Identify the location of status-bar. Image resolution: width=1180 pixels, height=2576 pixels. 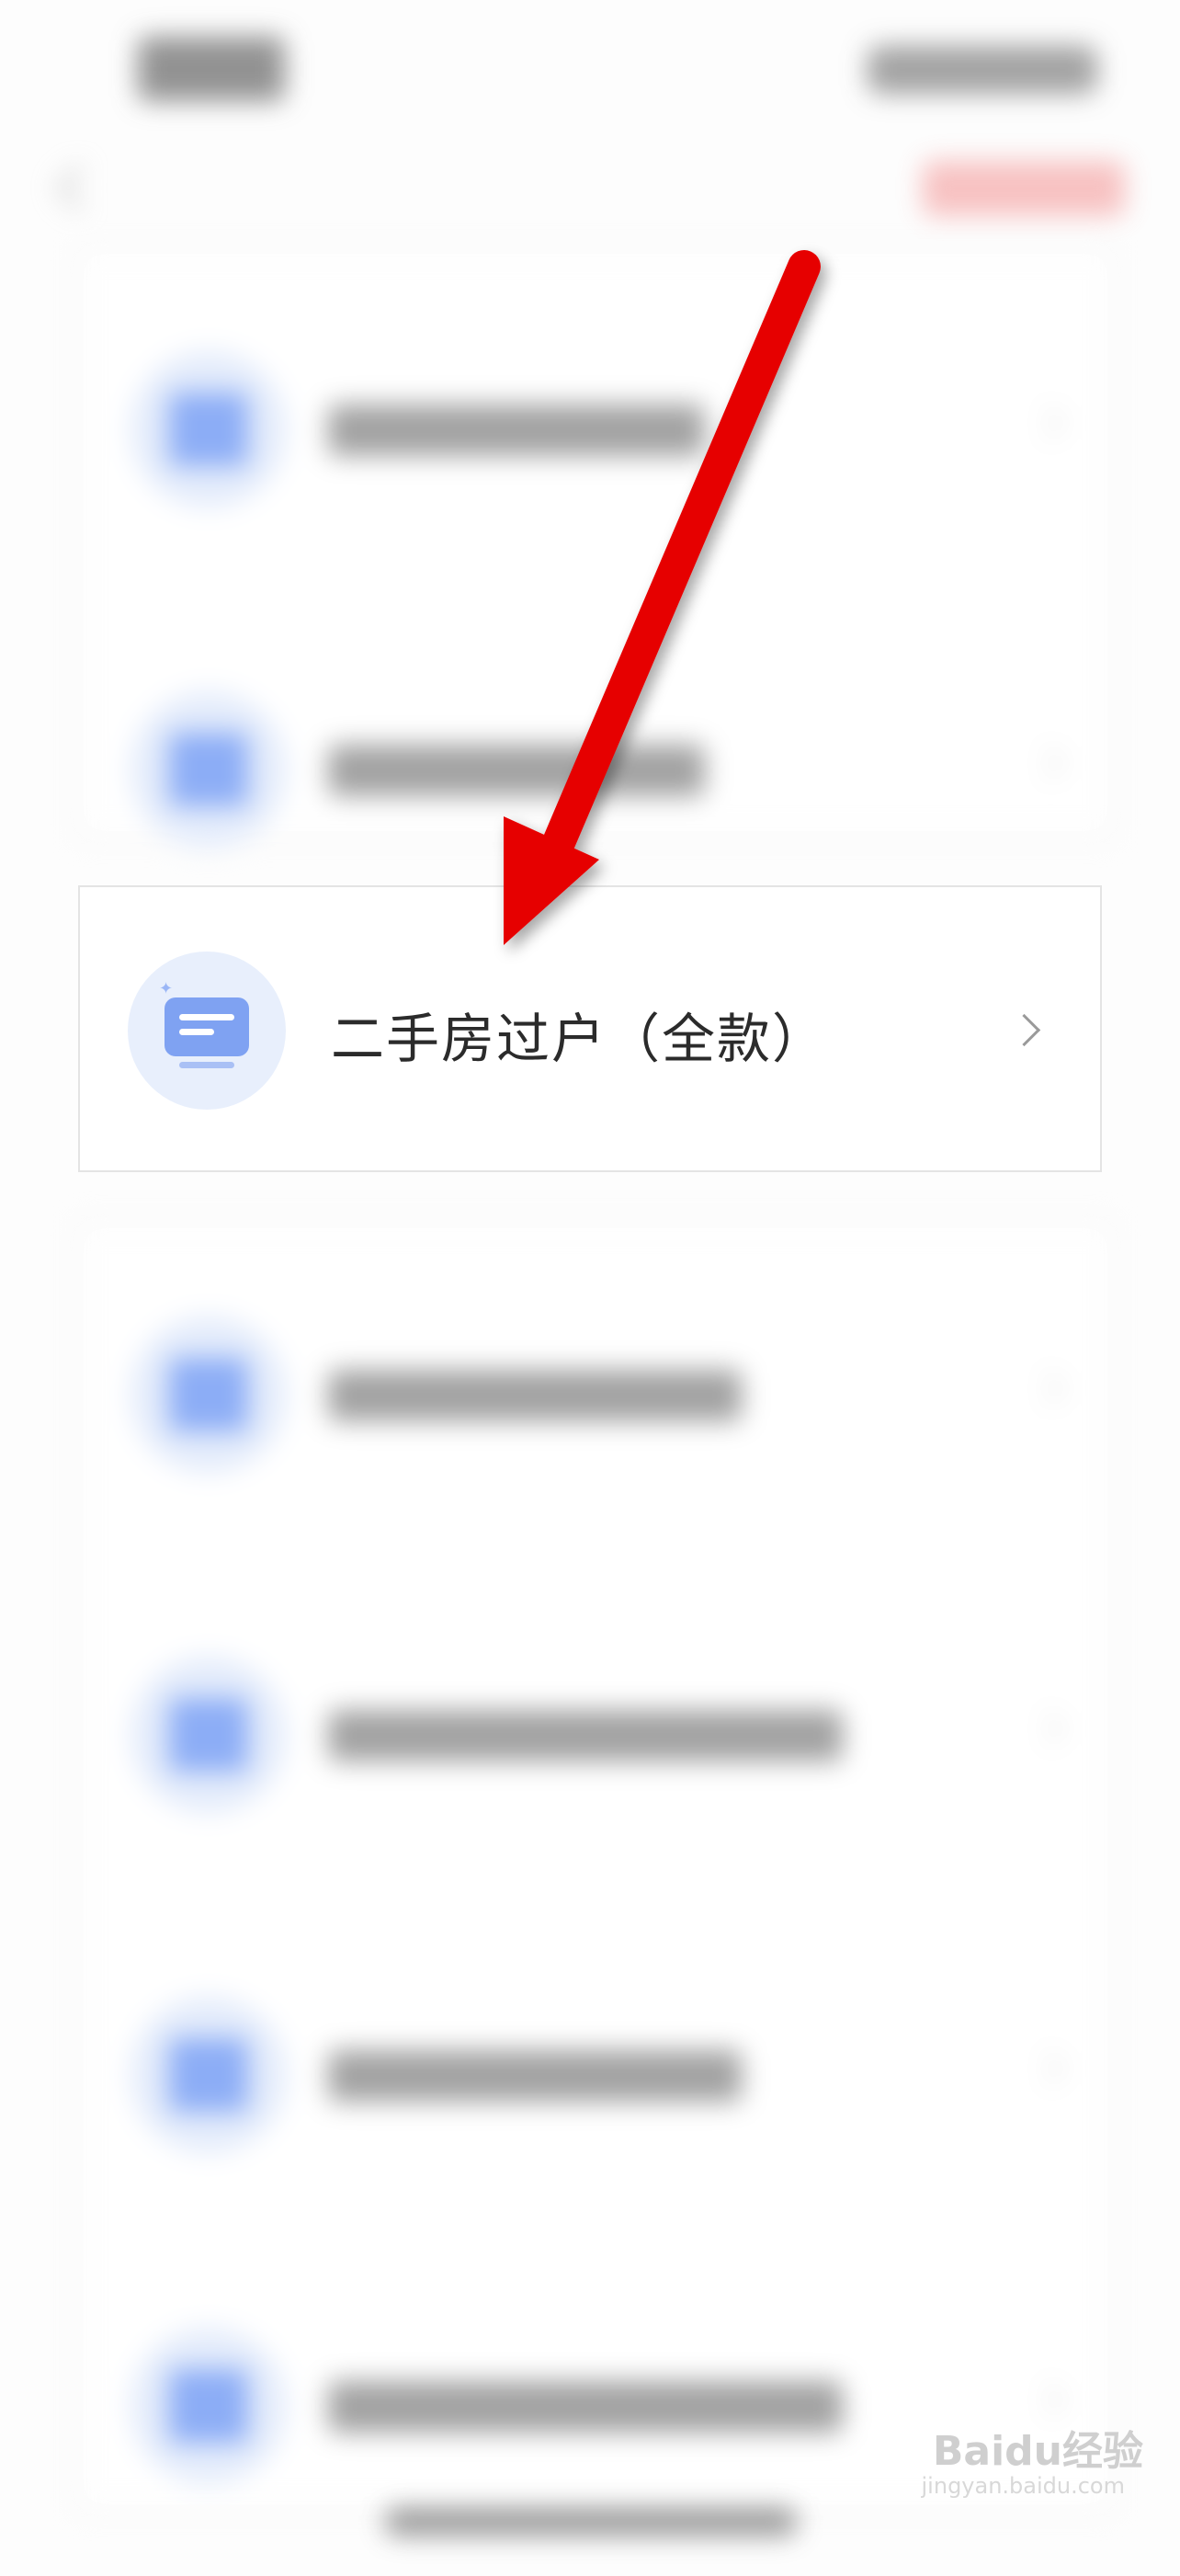
(590, 69).